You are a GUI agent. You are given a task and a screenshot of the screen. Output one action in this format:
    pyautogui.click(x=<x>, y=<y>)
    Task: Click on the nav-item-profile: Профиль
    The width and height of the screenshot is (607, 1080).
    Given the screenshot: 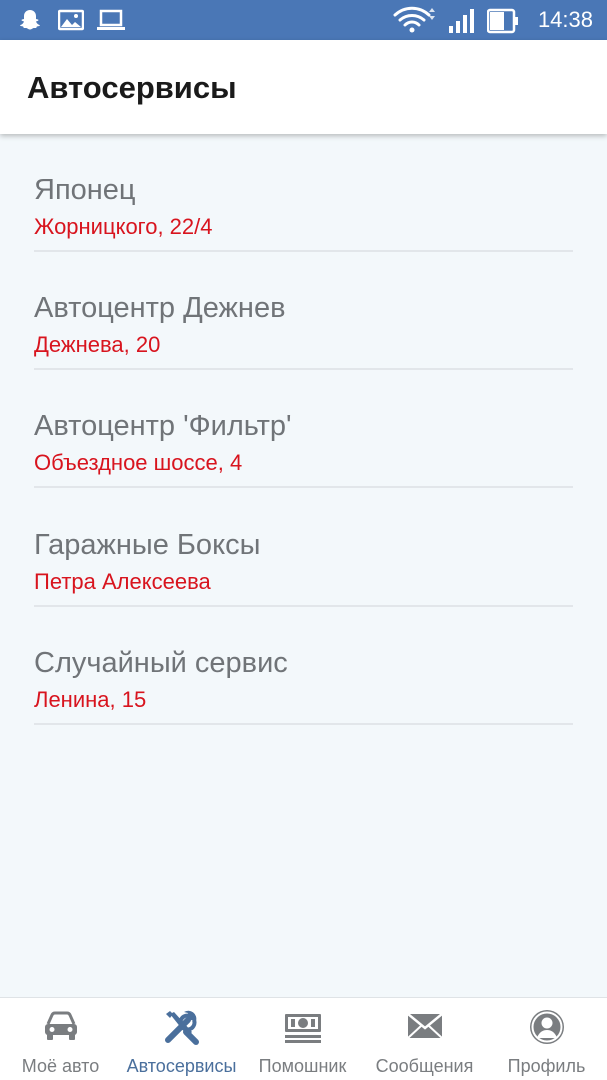 What is the action you would take?
    pyautogui.click(x=546, y=1039)
    